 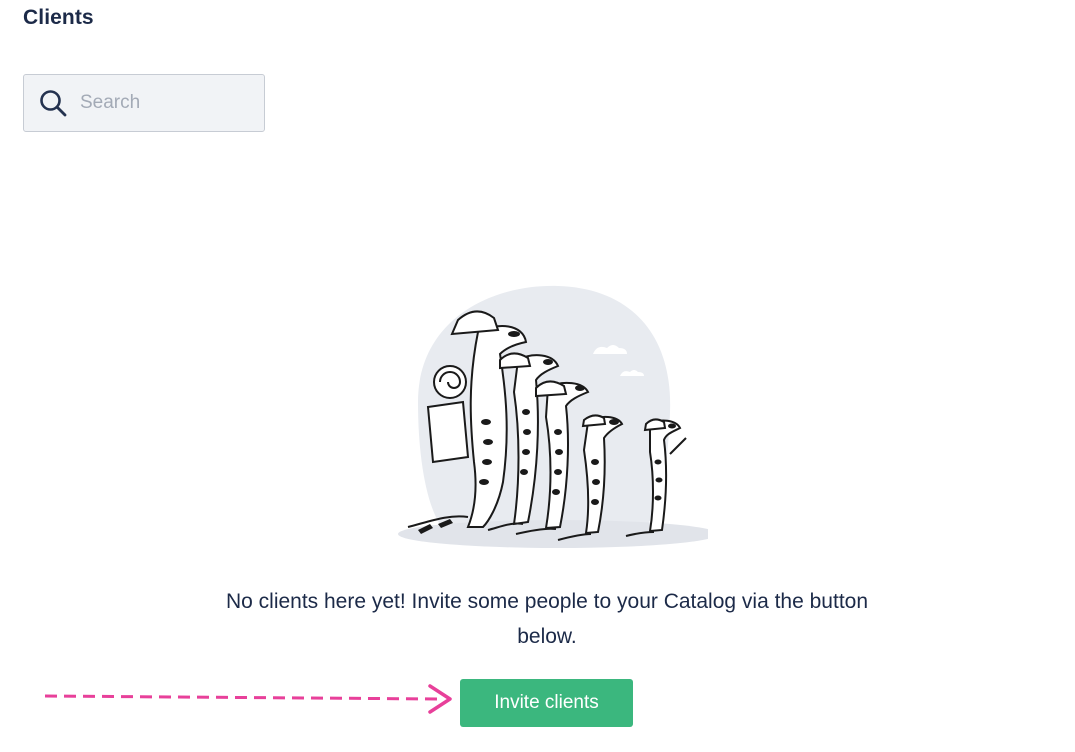 What do you see at coordinates (553, 416) in the screenshot?
I see `meerkats-illustration` at bounding box center [553, 416].